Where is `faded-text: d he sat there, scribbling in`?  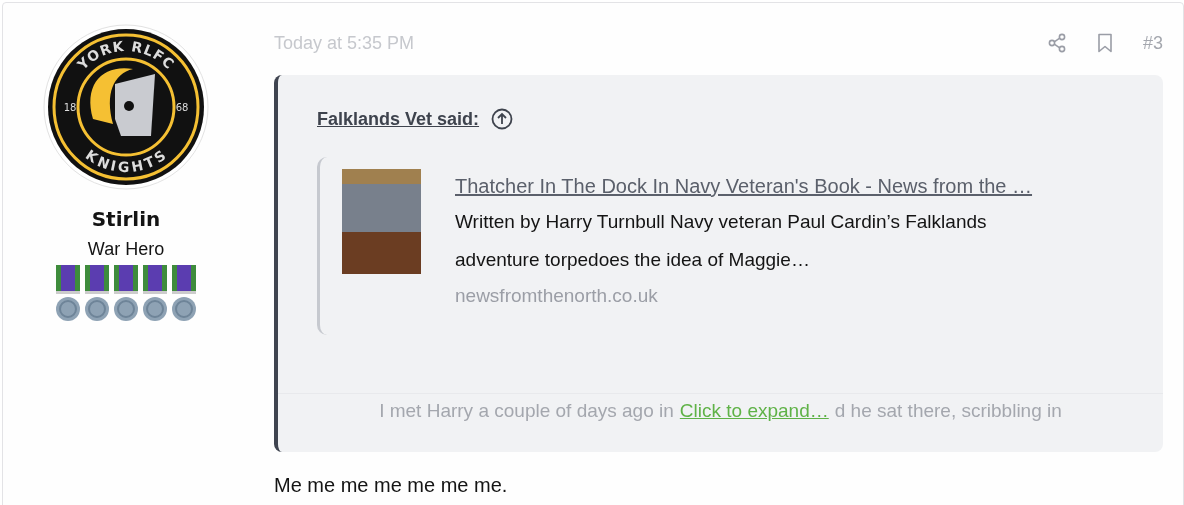
faded-text: d he sat there, scribbling in is located at coordinates (948, 411).